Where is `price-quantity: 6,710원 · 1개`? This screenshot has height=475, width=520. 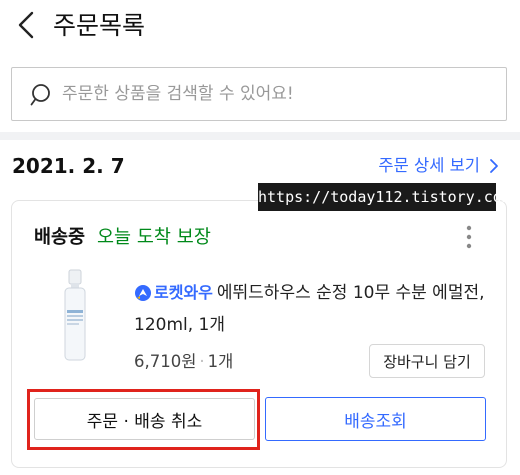
price-quantity: 6,710원 · 1개 is located at coordinates (183, 362).